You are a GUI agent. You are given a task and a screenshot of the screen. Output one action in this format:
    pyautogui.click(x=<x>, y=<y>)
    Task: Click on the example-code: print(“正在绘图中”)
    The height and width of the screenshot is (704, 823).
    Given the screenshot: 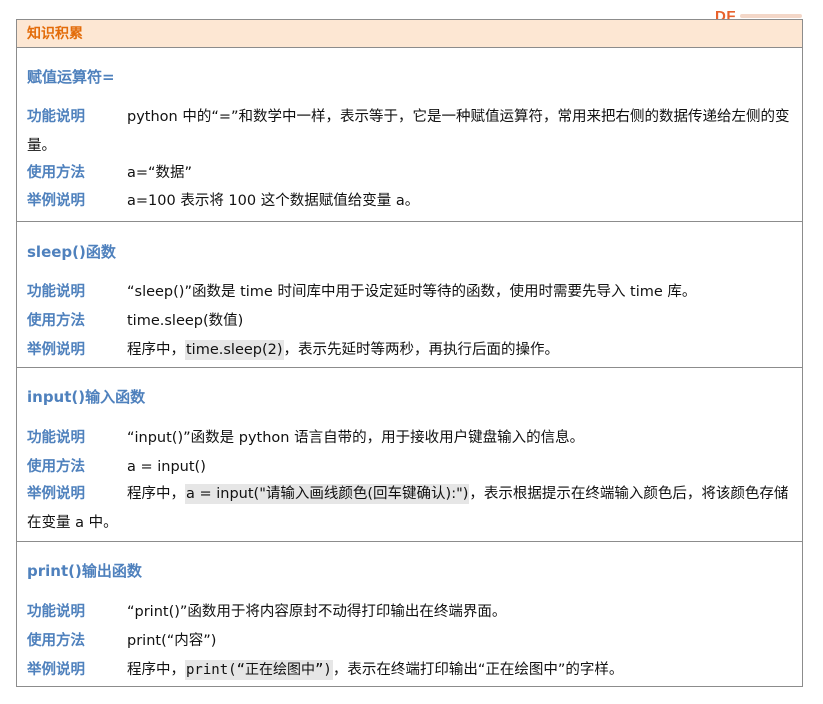 What is the action you would take?
    pyautogui.click(x=259, y=670)
    